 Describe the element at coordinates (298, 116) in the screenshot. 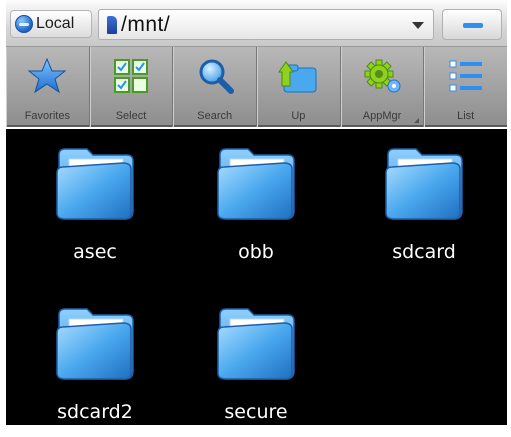

I see `up-label: Up` at that location.